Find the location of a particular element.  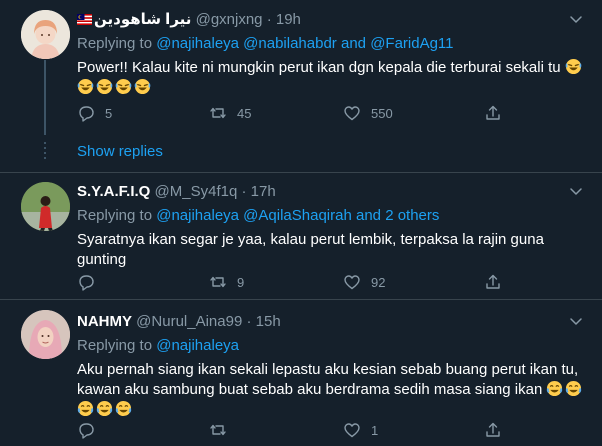

thread-dots is located at coordinates (45, 152).